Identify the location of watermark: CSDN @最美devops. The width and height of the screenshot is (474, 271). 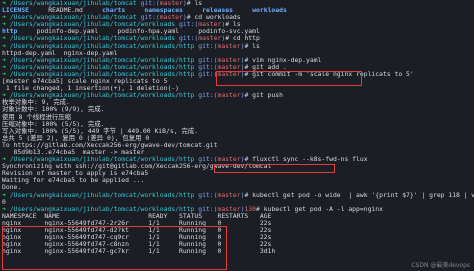
(440, 265).